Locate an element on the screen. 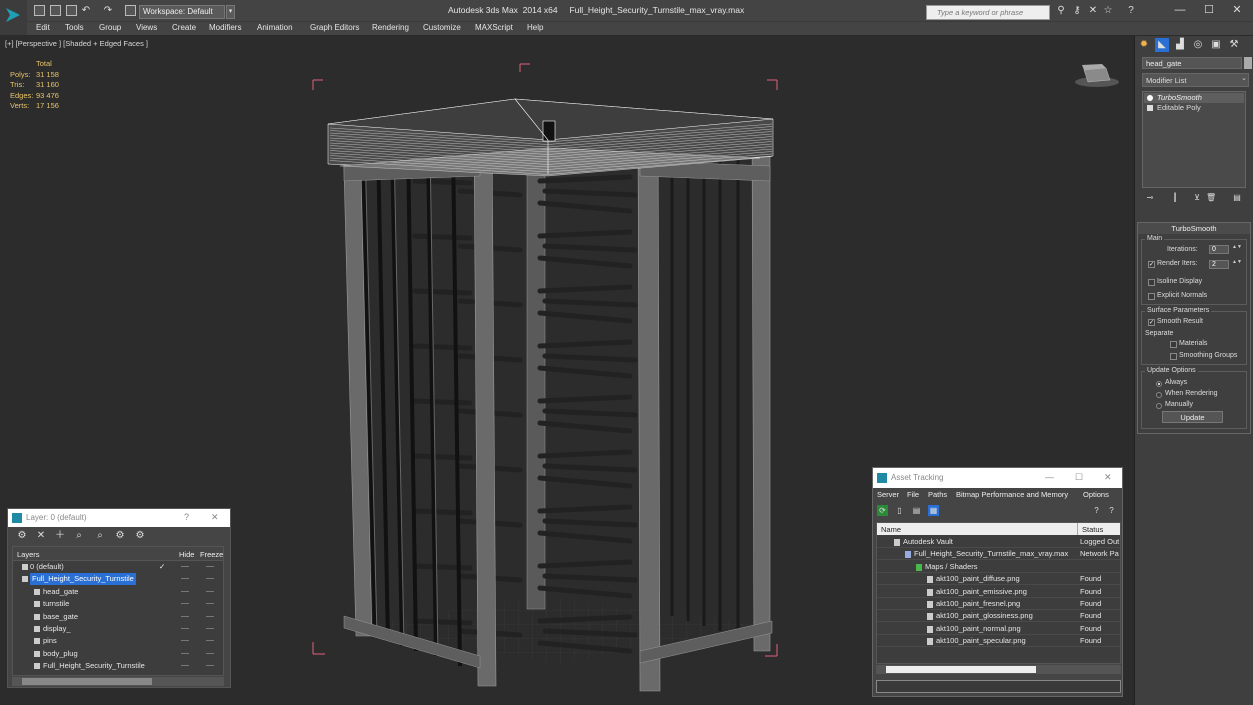 Image resolution: width=1253 pixels, height=705 pixels. smooth-result-checkbox: ✓ is located at coordinates (1151, 322).